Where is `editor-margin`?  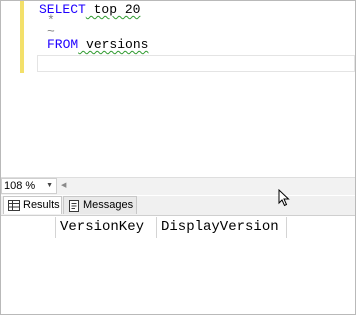
editor-margin is located at coordinates (9, 88).